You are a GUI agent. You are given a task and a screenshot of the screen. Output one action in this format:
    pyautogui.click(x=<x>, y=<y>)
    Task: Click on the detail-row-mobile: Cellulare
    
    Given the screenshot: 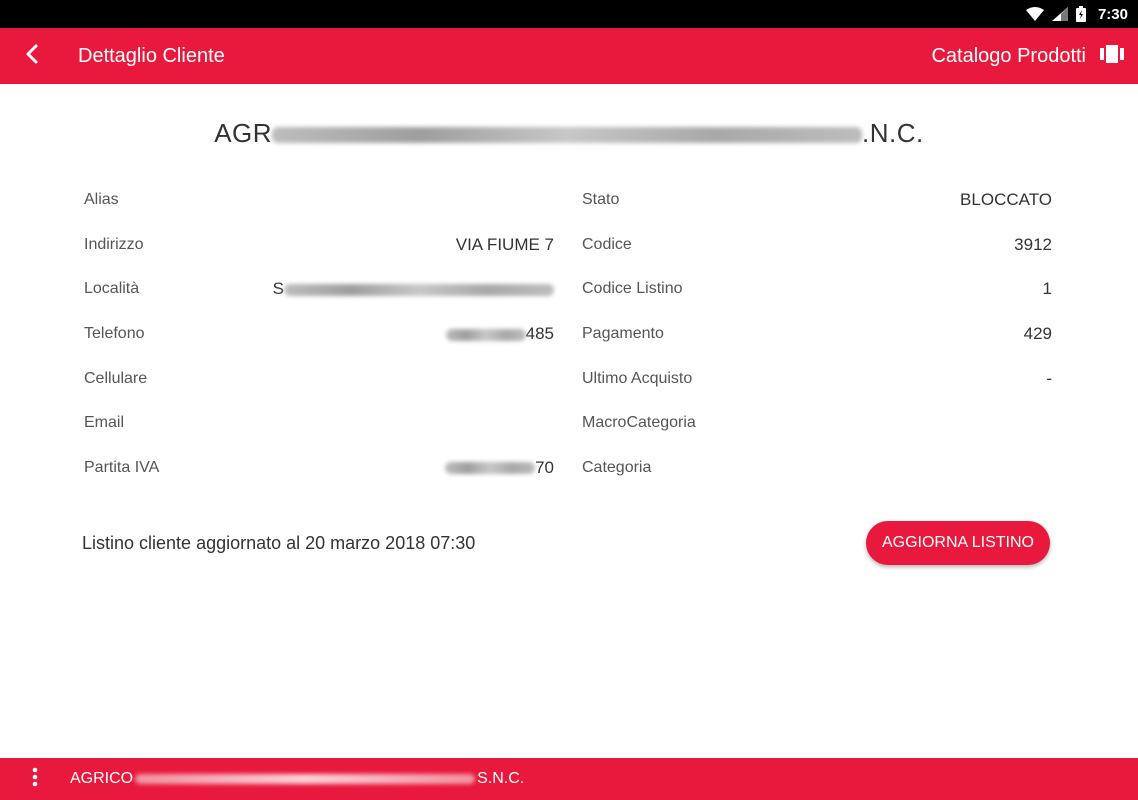 What is the action you would take?
    pyautogui.click(x=319, y=378)
    